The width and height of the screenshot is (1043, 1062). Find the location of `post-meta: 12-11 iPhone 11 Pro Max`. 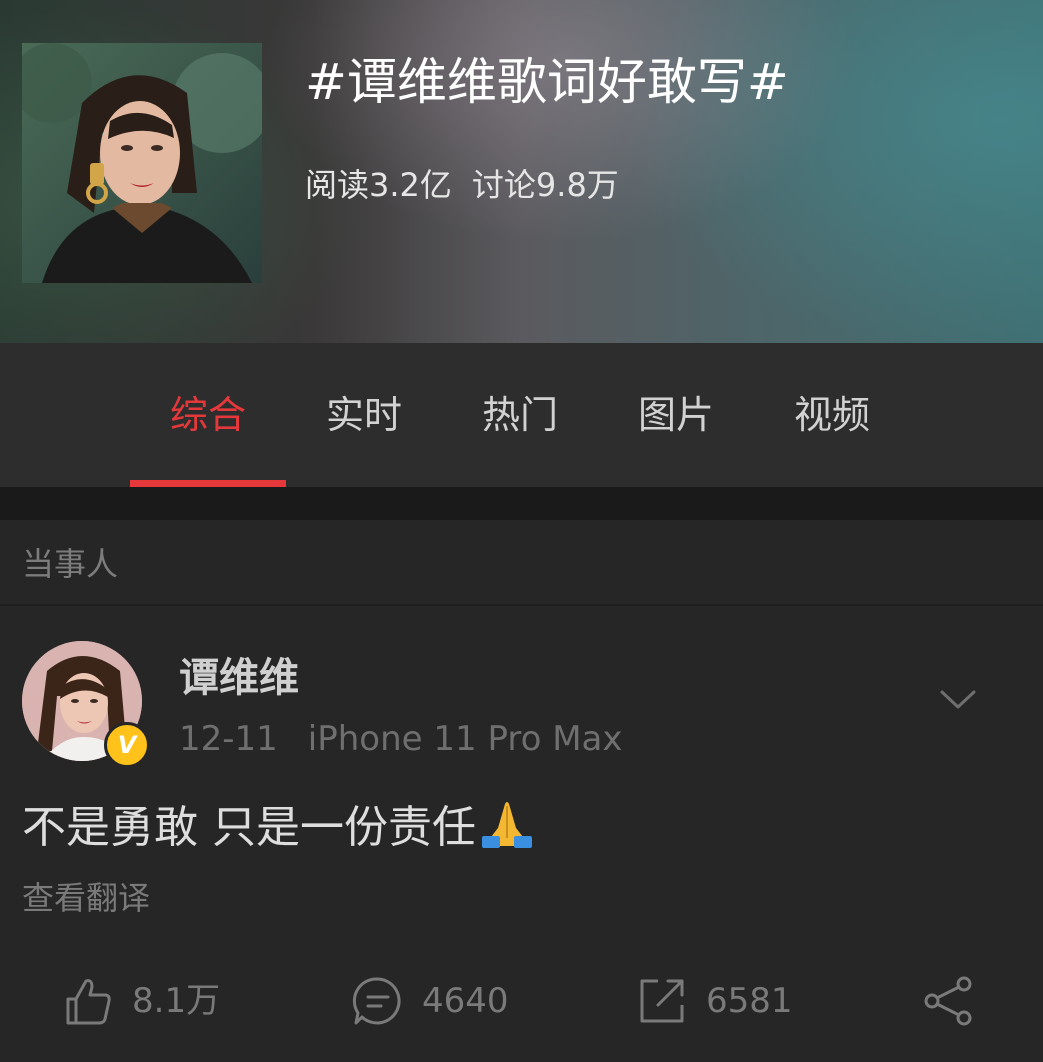

post-meta: 12-11 iPhone 11 Pro Max is located at coordinates (400, 739).